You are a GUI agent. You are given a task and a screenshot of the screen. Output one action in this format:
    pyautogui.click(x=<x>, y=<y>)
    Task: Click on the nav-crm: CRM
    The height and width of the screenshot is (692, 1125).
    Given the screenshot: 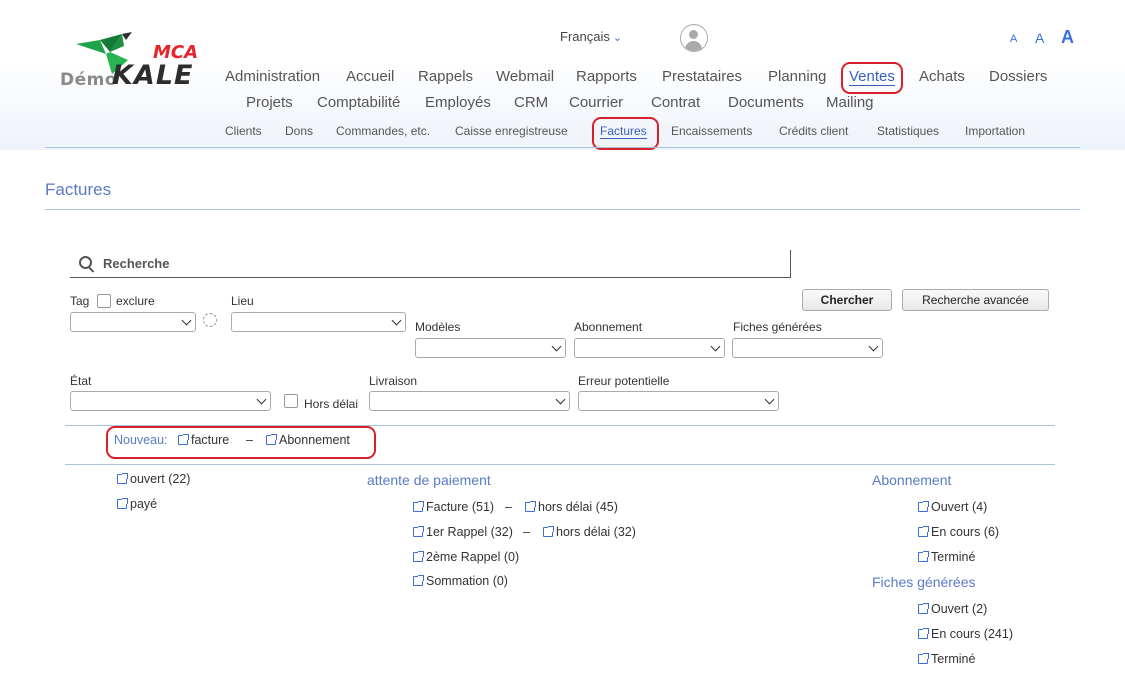 What is the action you would take?
    pyautogui.click(x=531, y=102)
    